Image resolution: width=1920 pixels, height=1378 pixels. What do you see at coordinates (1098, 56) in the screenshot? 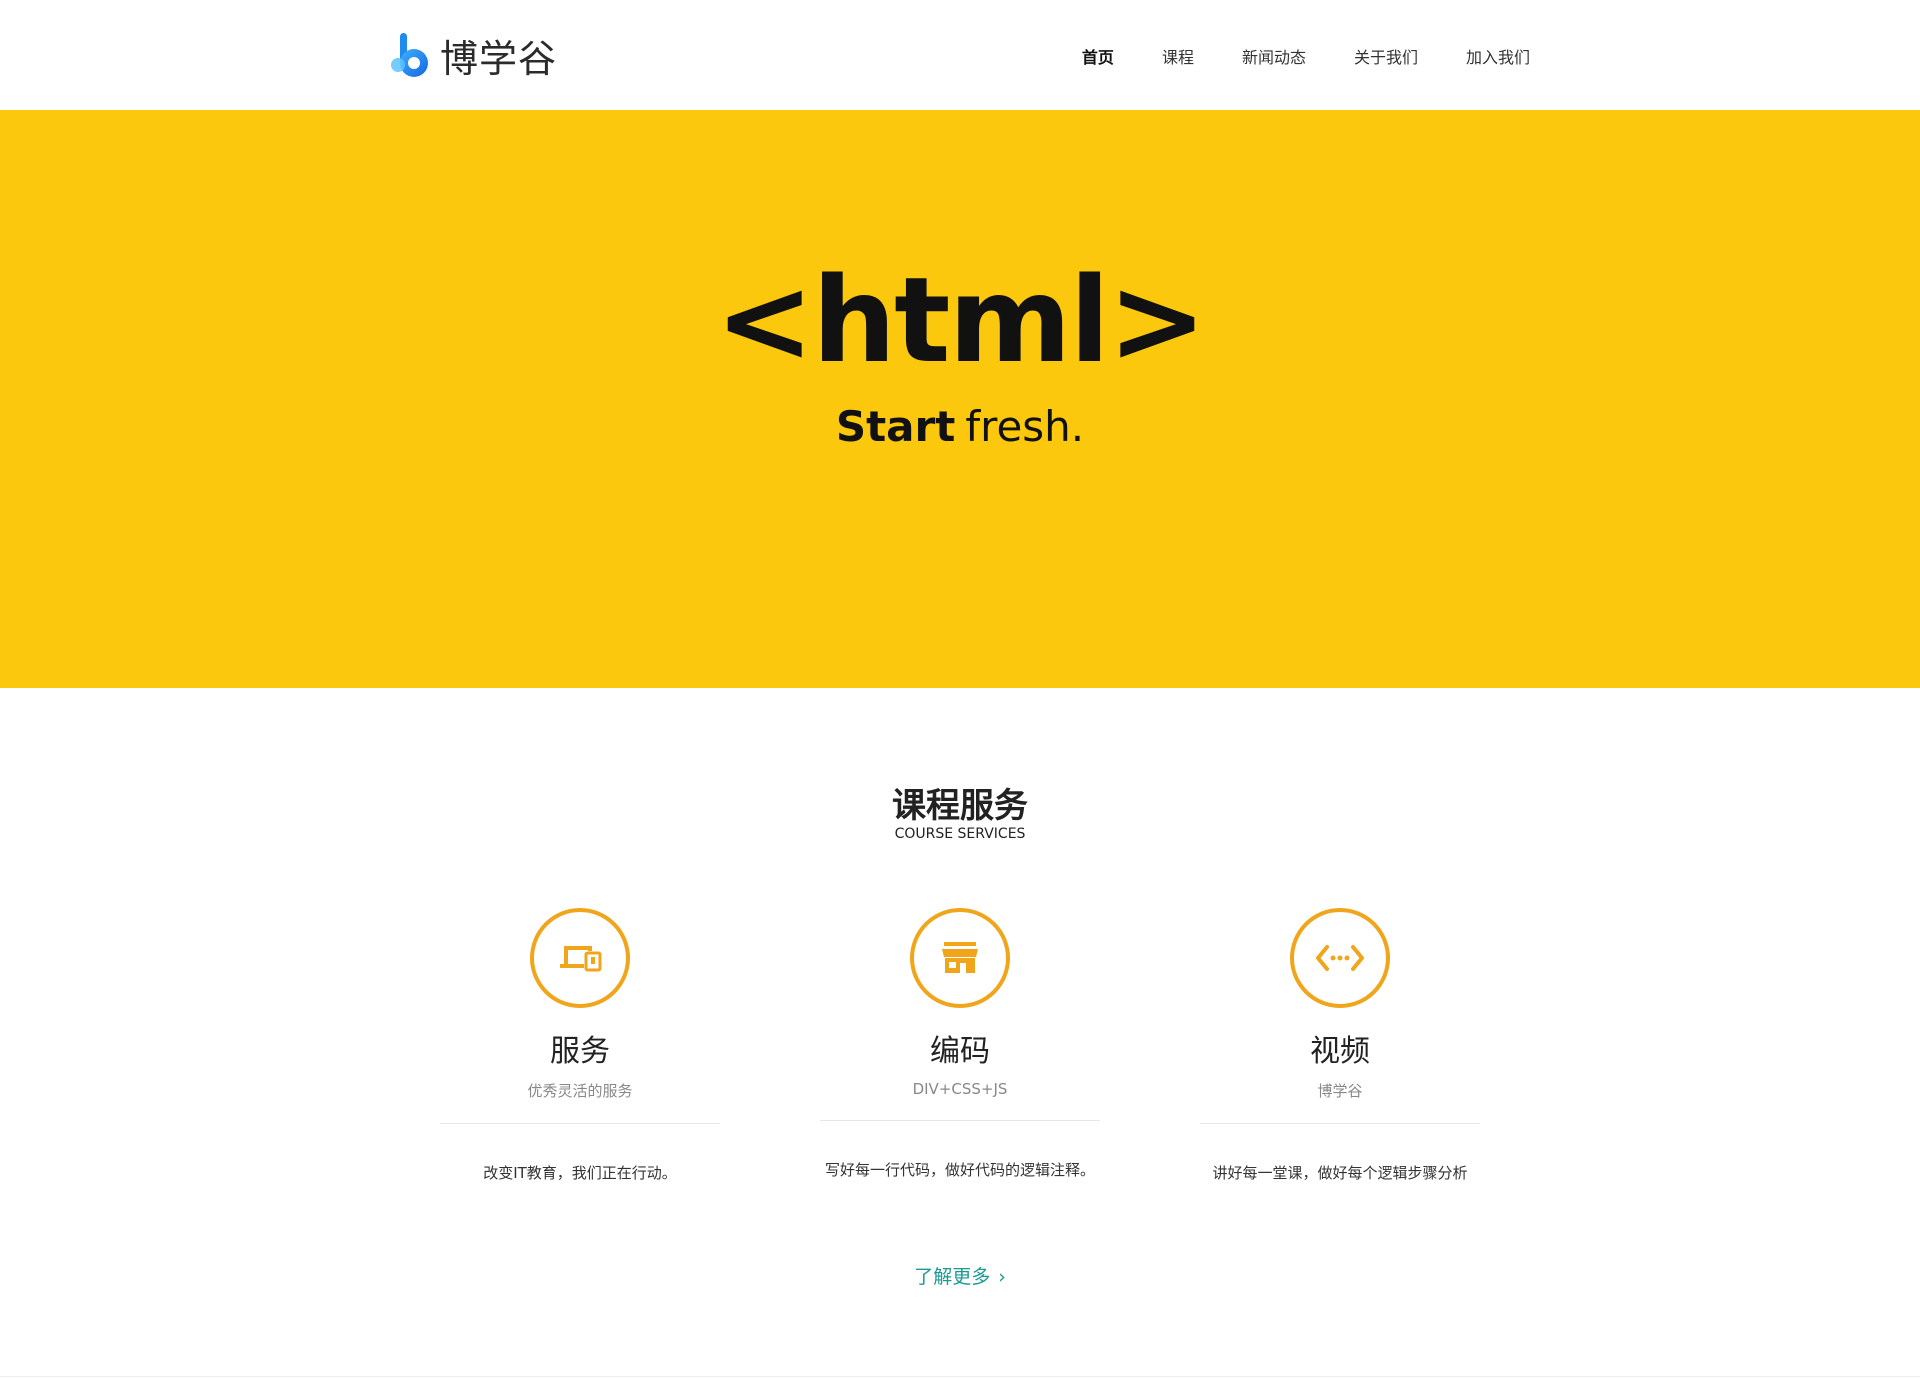
I see `nav-item-home: 首页` at bounding box center [1098, 56].